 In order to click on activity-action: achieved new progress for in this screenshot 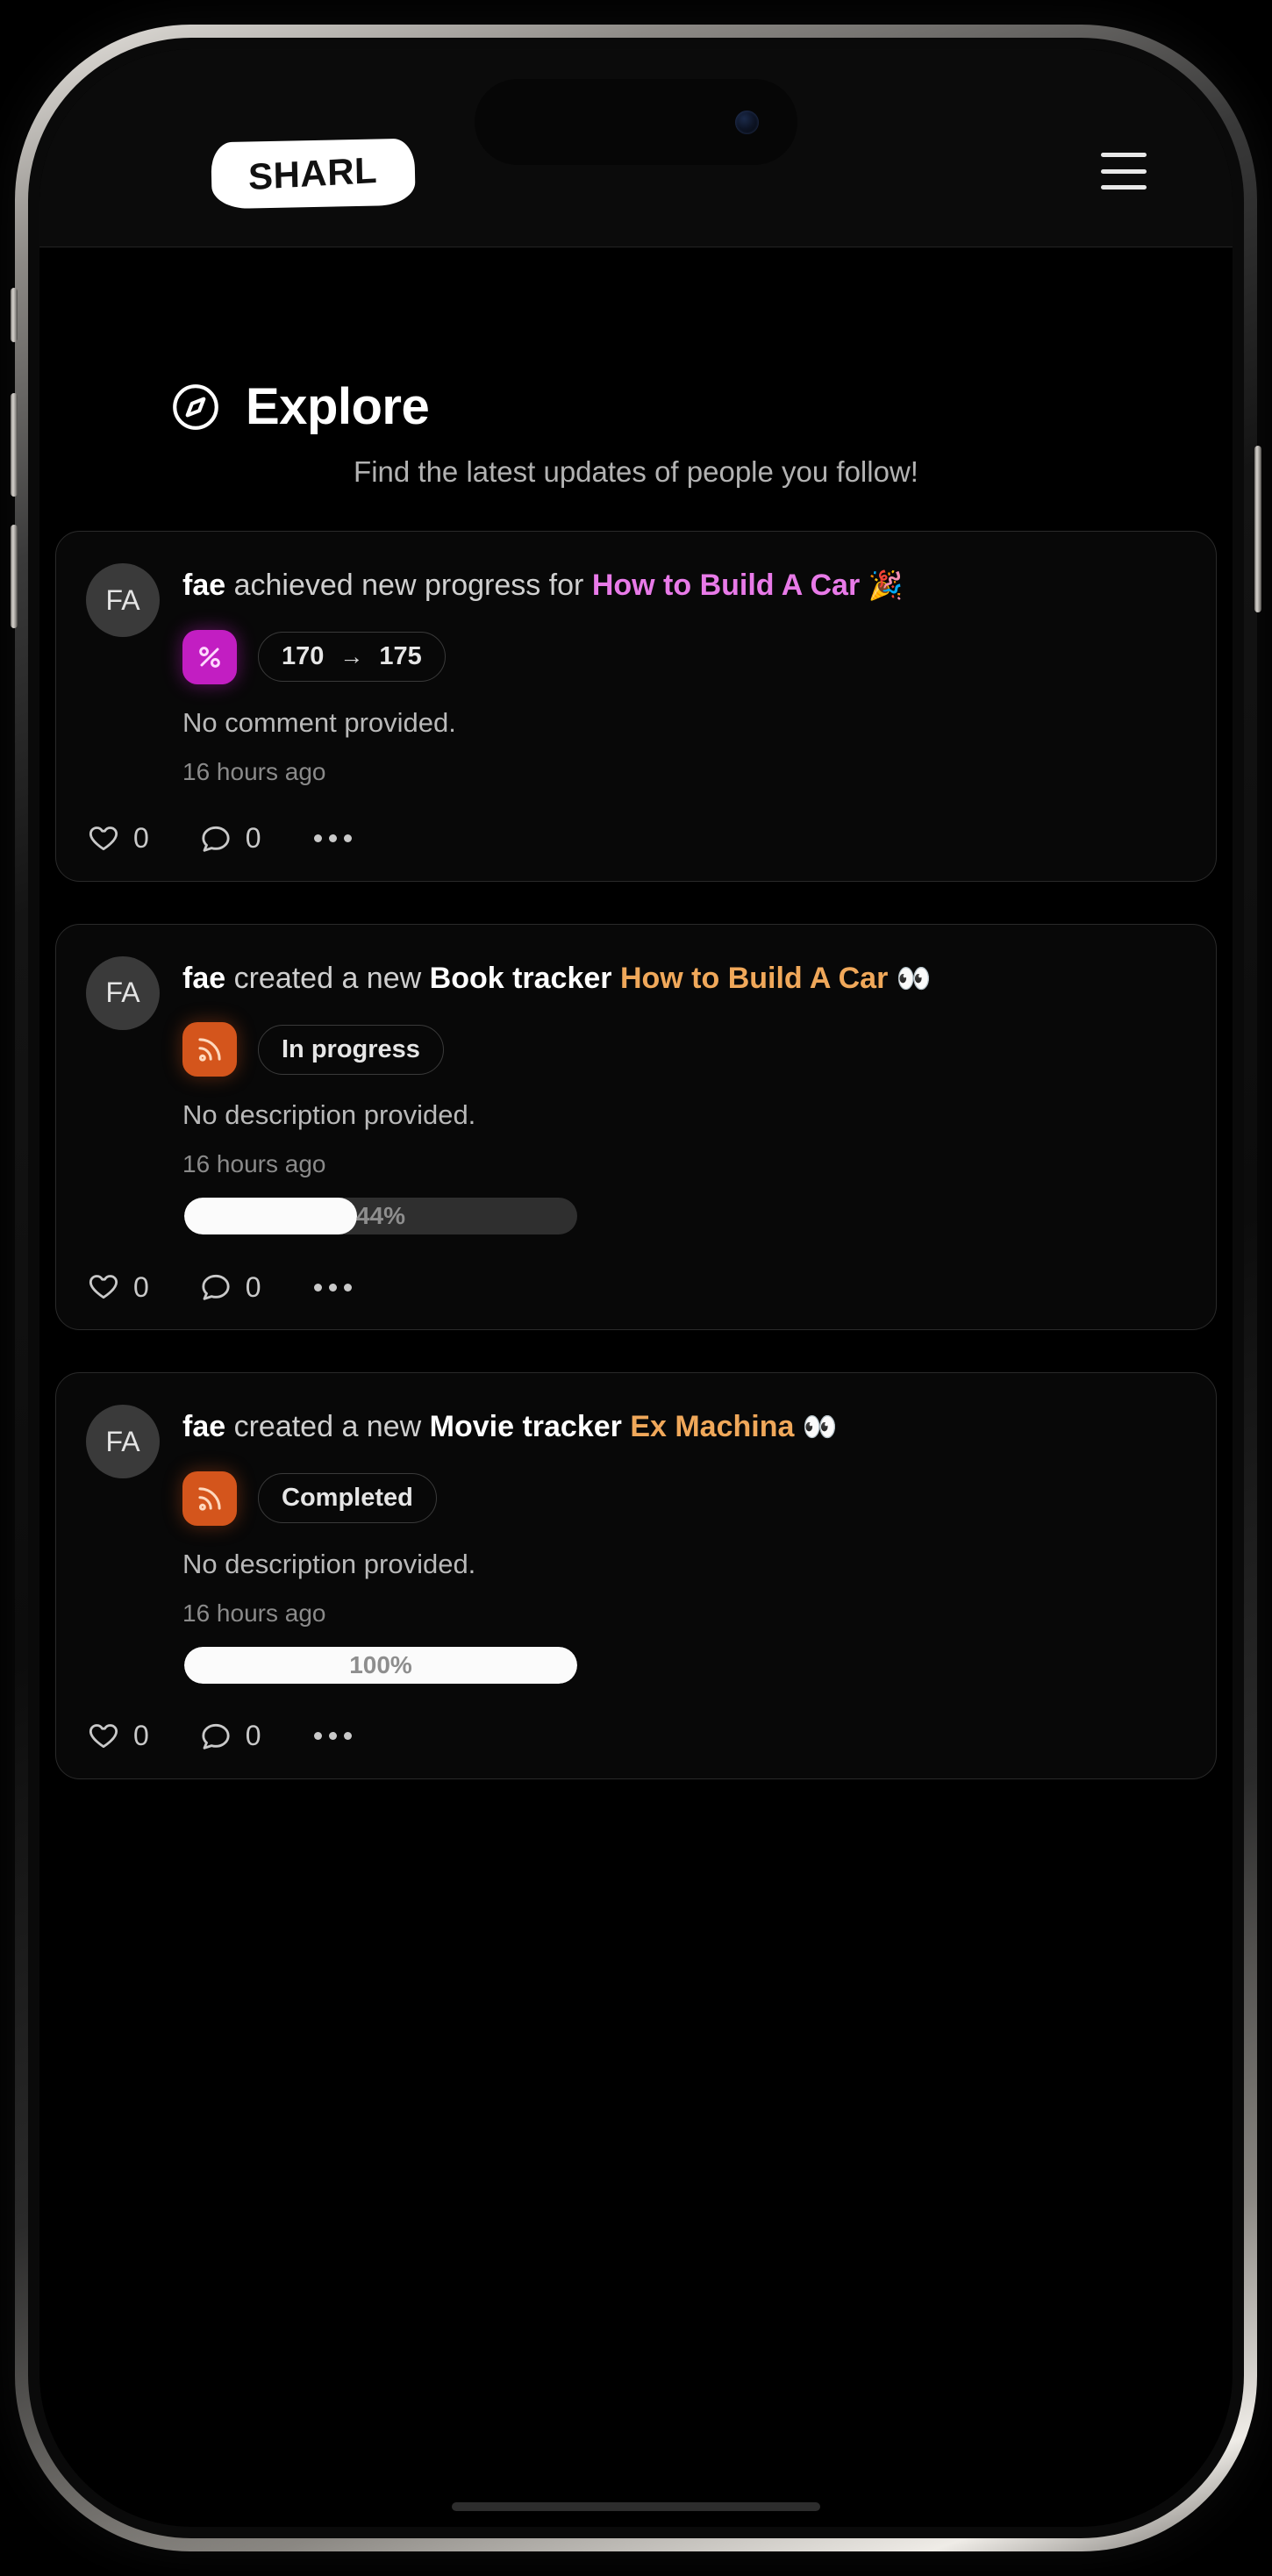, I will do `click(408, 585)`.